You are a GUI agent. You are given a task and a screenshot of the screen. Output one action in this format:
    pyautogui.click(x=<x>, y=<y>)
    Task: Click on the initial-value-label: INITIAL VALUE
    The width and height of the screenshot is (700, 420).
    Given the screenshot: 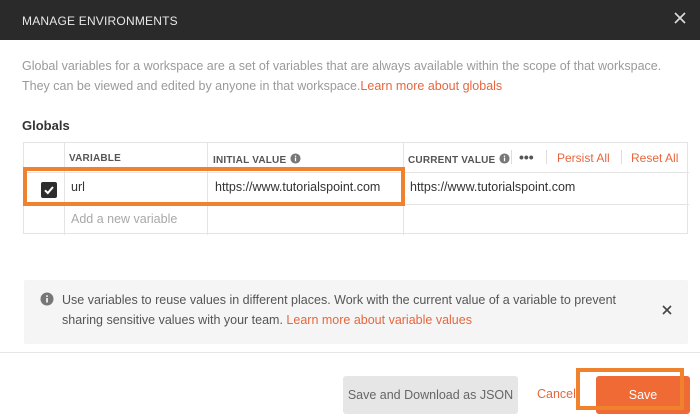 What is the action you would take?
    pyautogui.click(x=250, y=160)
    